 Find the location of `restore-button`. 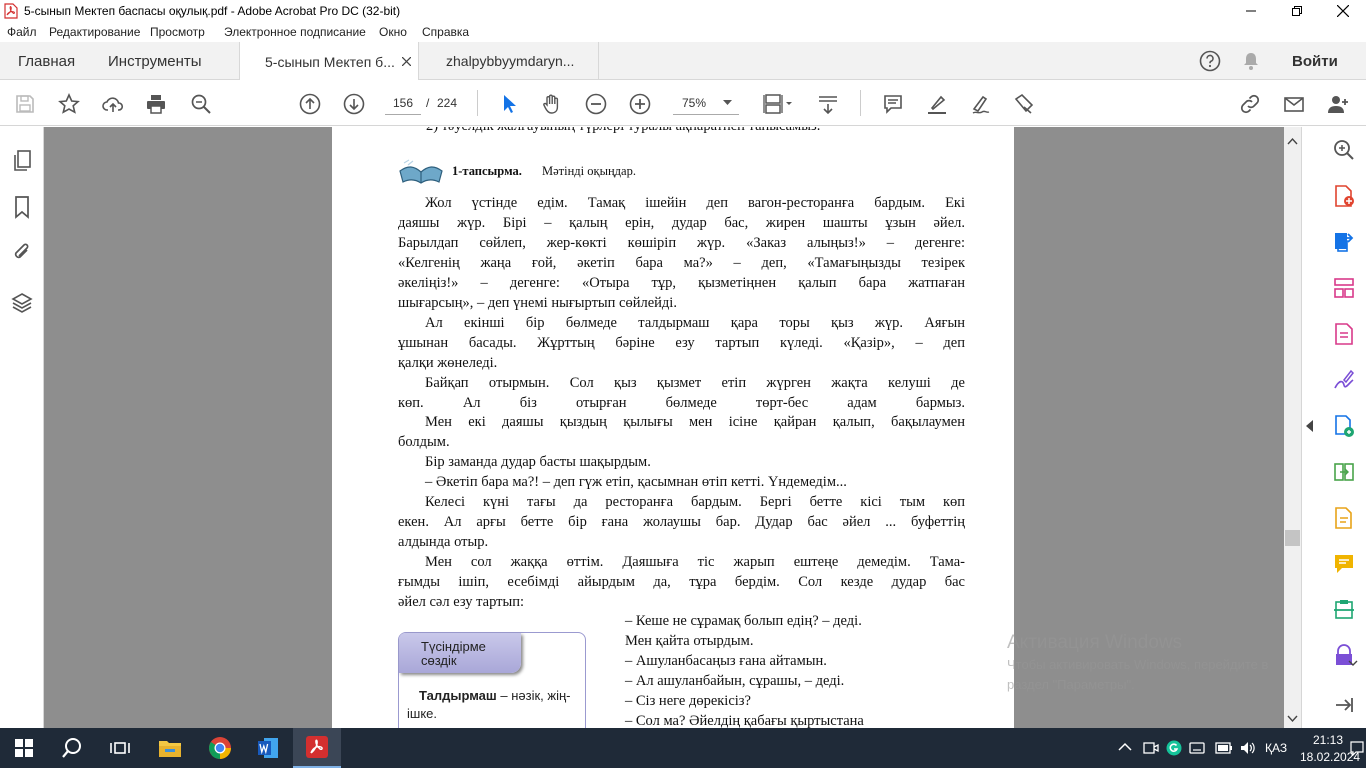

restore-button is located at coordinates (1297, 11).